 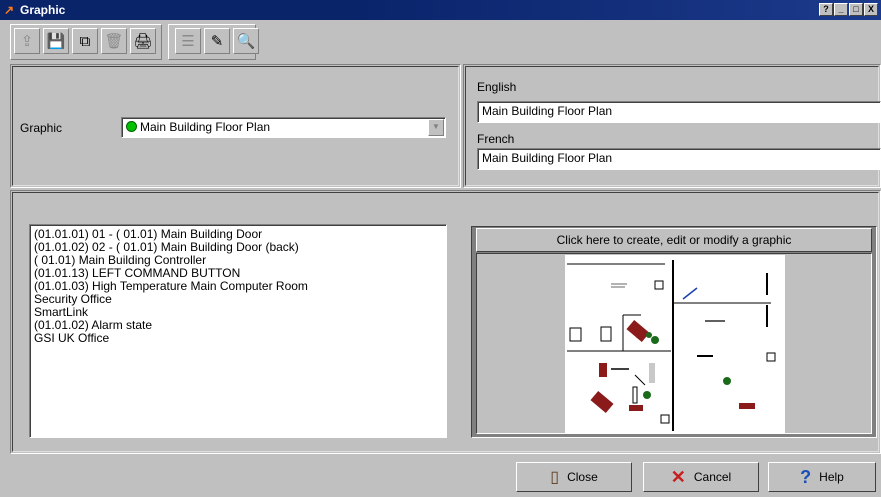 I want to click on door-icon: ▯, so click(x=555, y=477).